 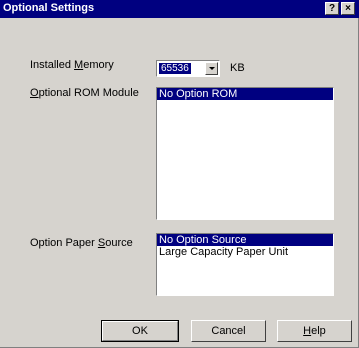 I want to click on paper-source-label: Option Paper Source, so click(x=81, y=243).